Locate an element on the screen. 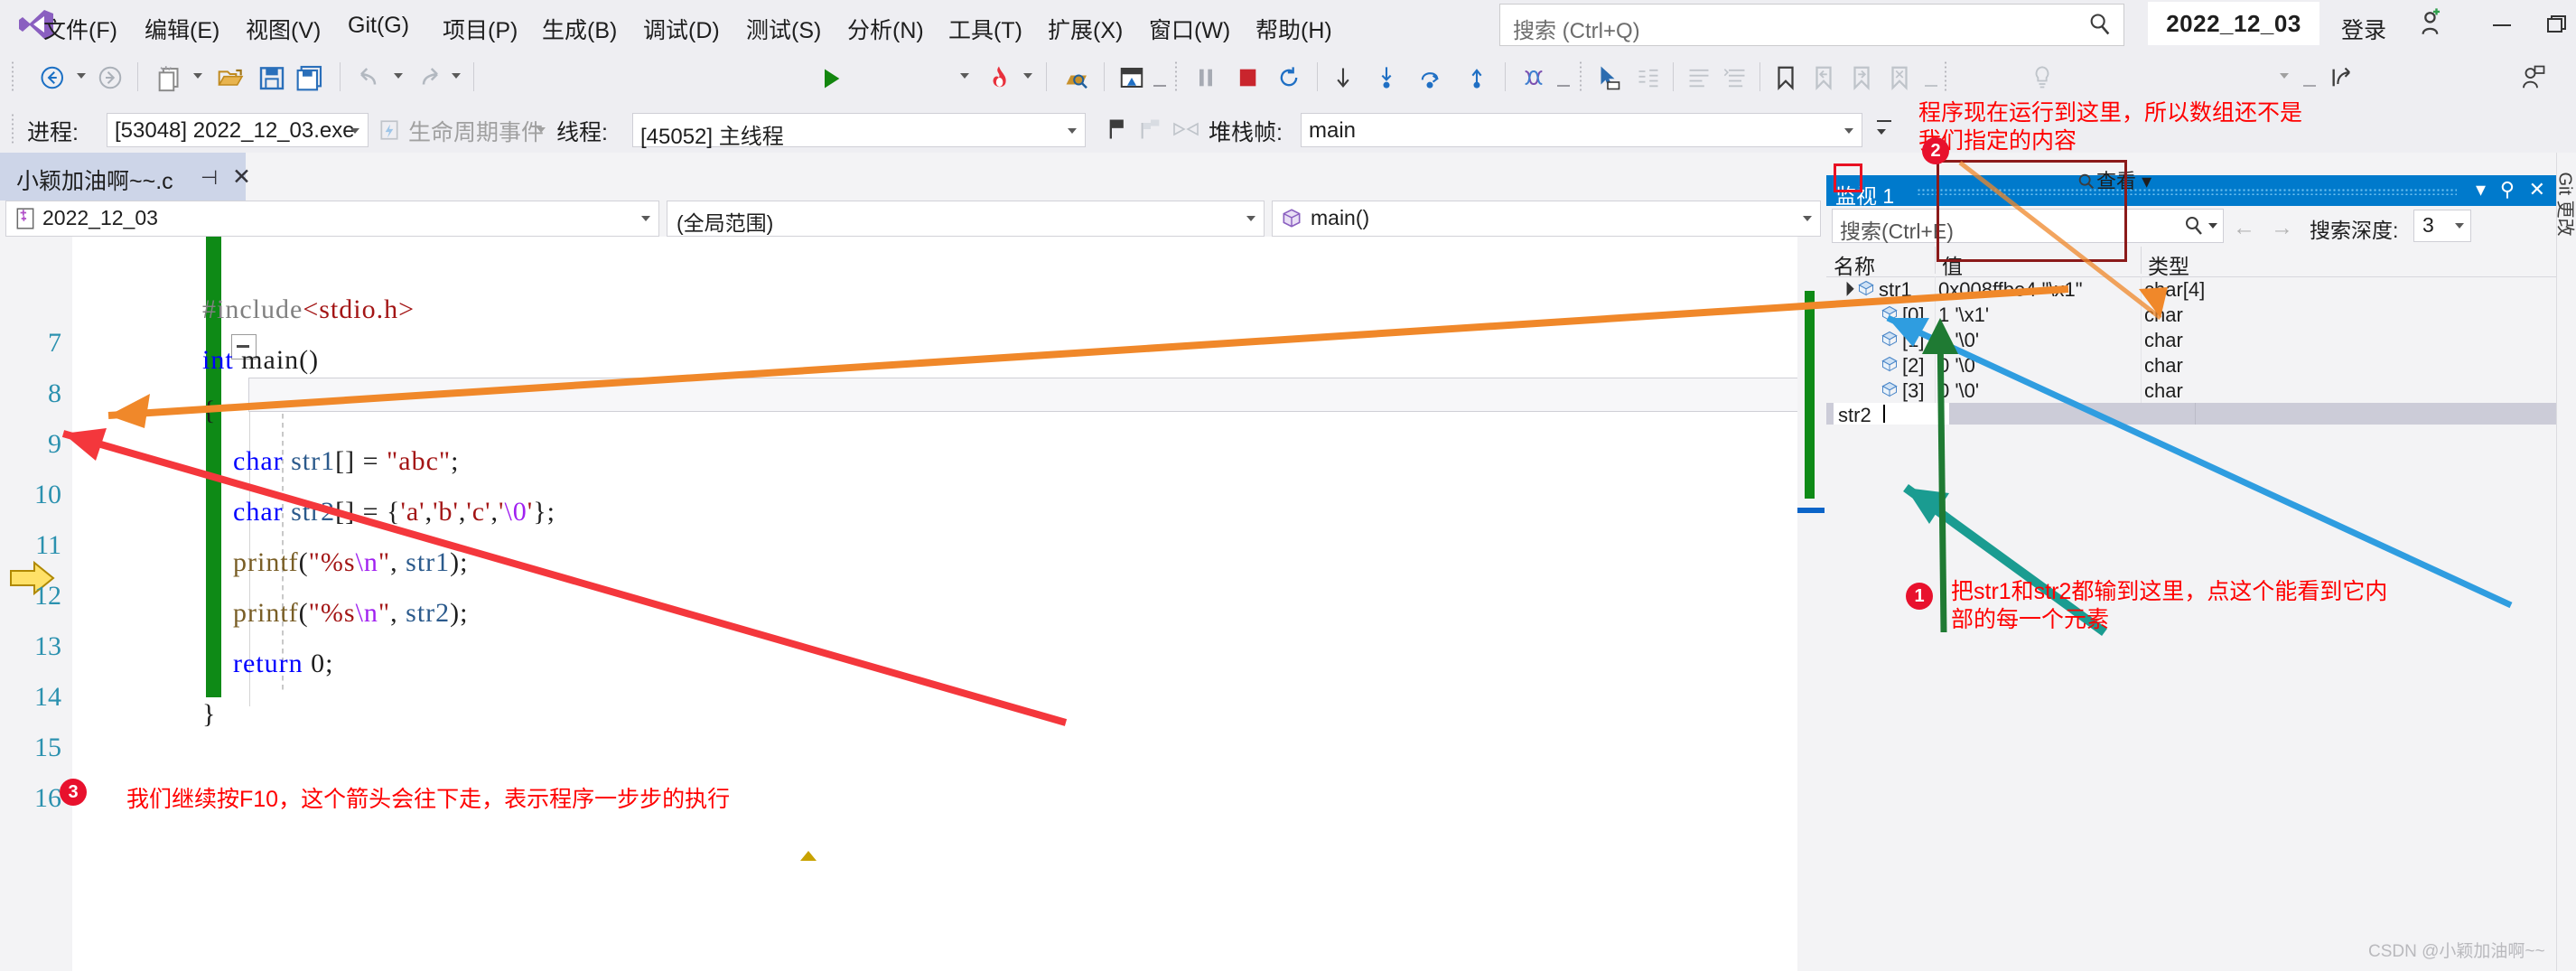 The image size is (2576, 971). chevron-down-icon: ▾ is located at coordinates (2481, 189).